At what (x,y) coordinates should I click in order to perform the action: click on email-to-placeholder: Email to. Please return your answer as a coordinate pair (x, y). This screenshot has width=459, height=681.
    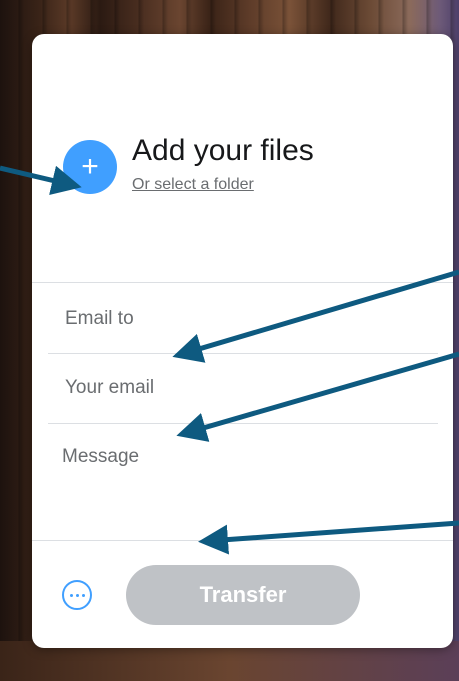
    Looking at the image, I should click on (99, 318).